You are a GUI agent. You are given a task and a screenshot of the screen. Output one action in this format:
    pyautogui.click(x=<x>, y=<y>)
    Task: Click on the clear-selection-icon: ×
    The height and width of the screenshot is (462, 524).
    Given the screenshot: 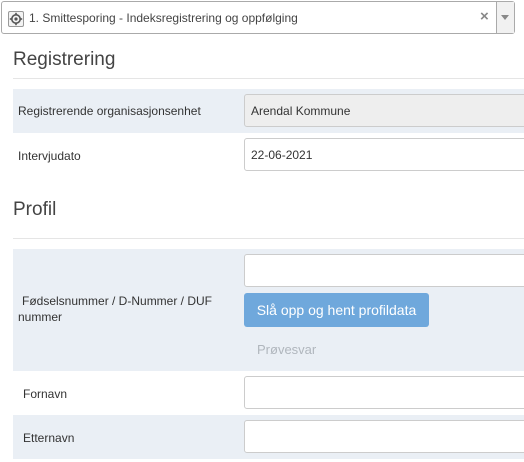 What is the action you would take?
    pyautogui.click(x=484, y=16)
    